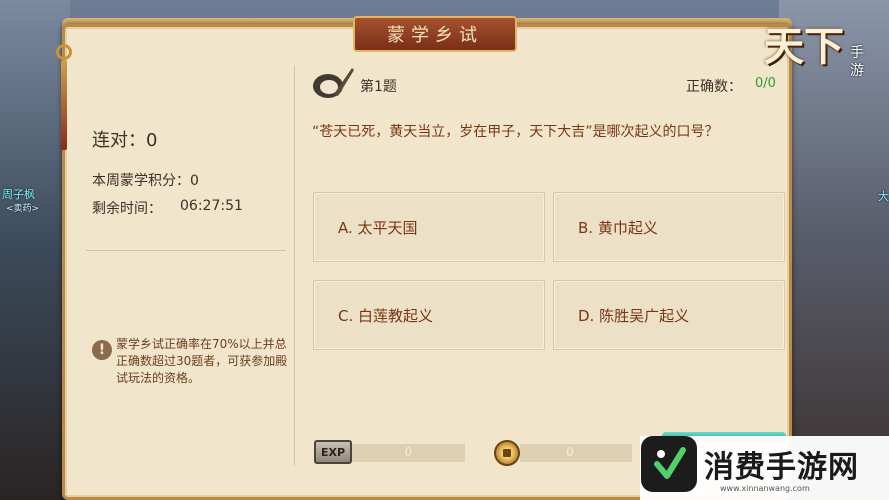 Image resolution: width=889 pixels, height=500 pixels. What do you see at coordinates (429, 227) in the screenshot?
I see `answer-option-a: A. 太平天国` at bounding box center [429, 227].